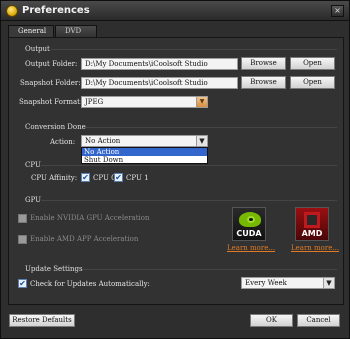 This screenshot has height=339, width=350. What do you see at coordinates (104, 178) in the screenshot?
I see `cpu0-label: CPU 0` at bounding box center [104, 178].